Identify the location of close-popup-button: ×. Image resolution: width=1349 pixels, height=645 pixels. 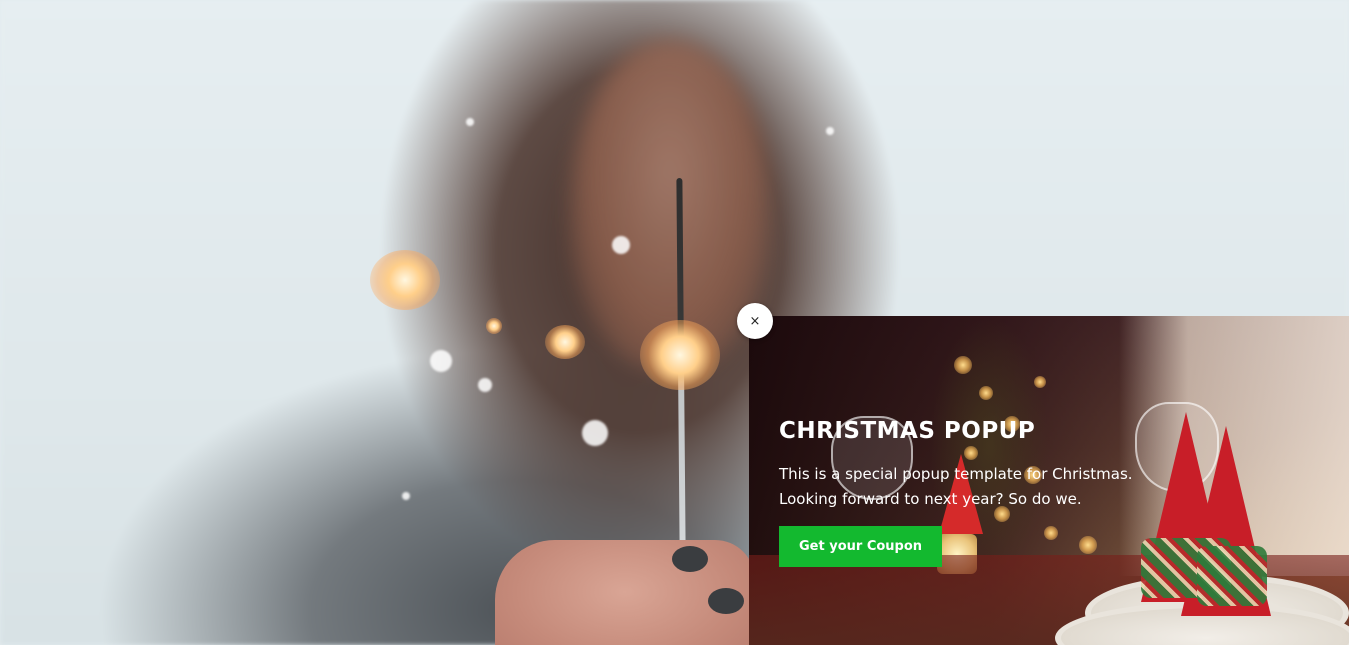
(755, 321).